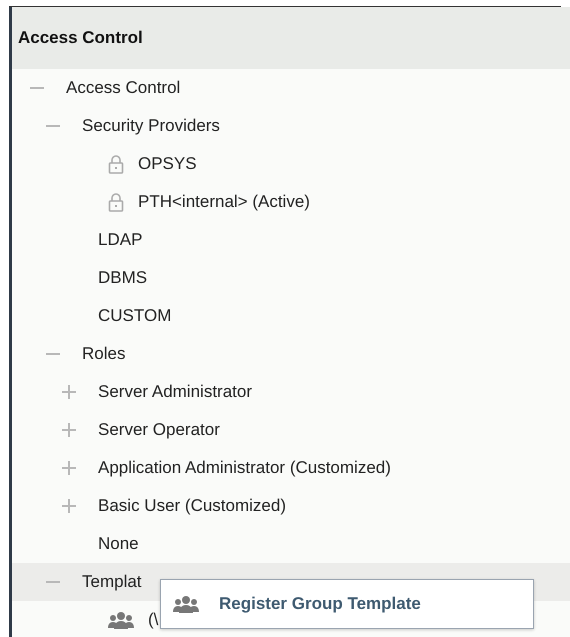  What do you see at coordinates (153, 620) in the screenshot?
I see `tree-item-label: (\` at bounding box center [153, 620].